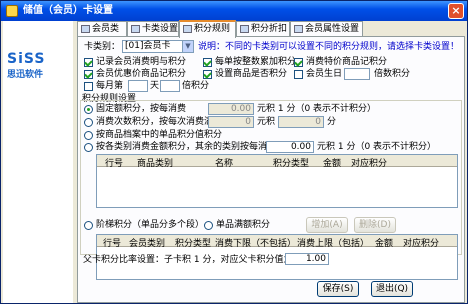 The height and width of the screenshot is (304, 468). I want to click on member-price-label: 会员优惠价商品记积分, so click(141, 74).